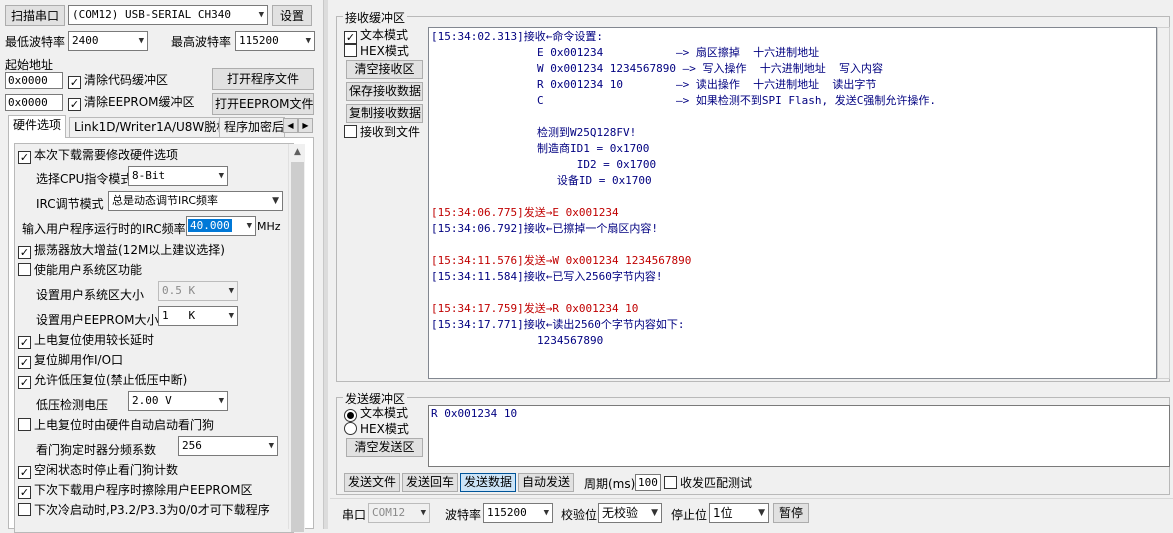 The image size is (1173, 533). Describe the element at coordinates (111, 380) in the screenshot. I see `lvr-label: 允许低压复位(禁止低压中断)` at that location.